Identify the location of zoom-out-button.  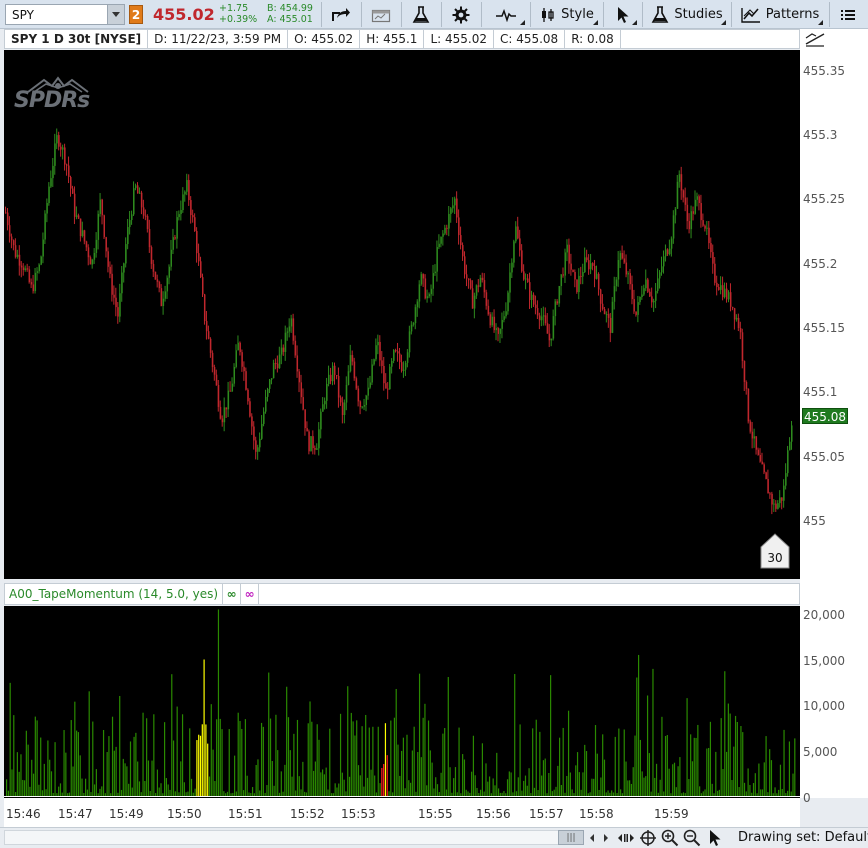
(692, 838).